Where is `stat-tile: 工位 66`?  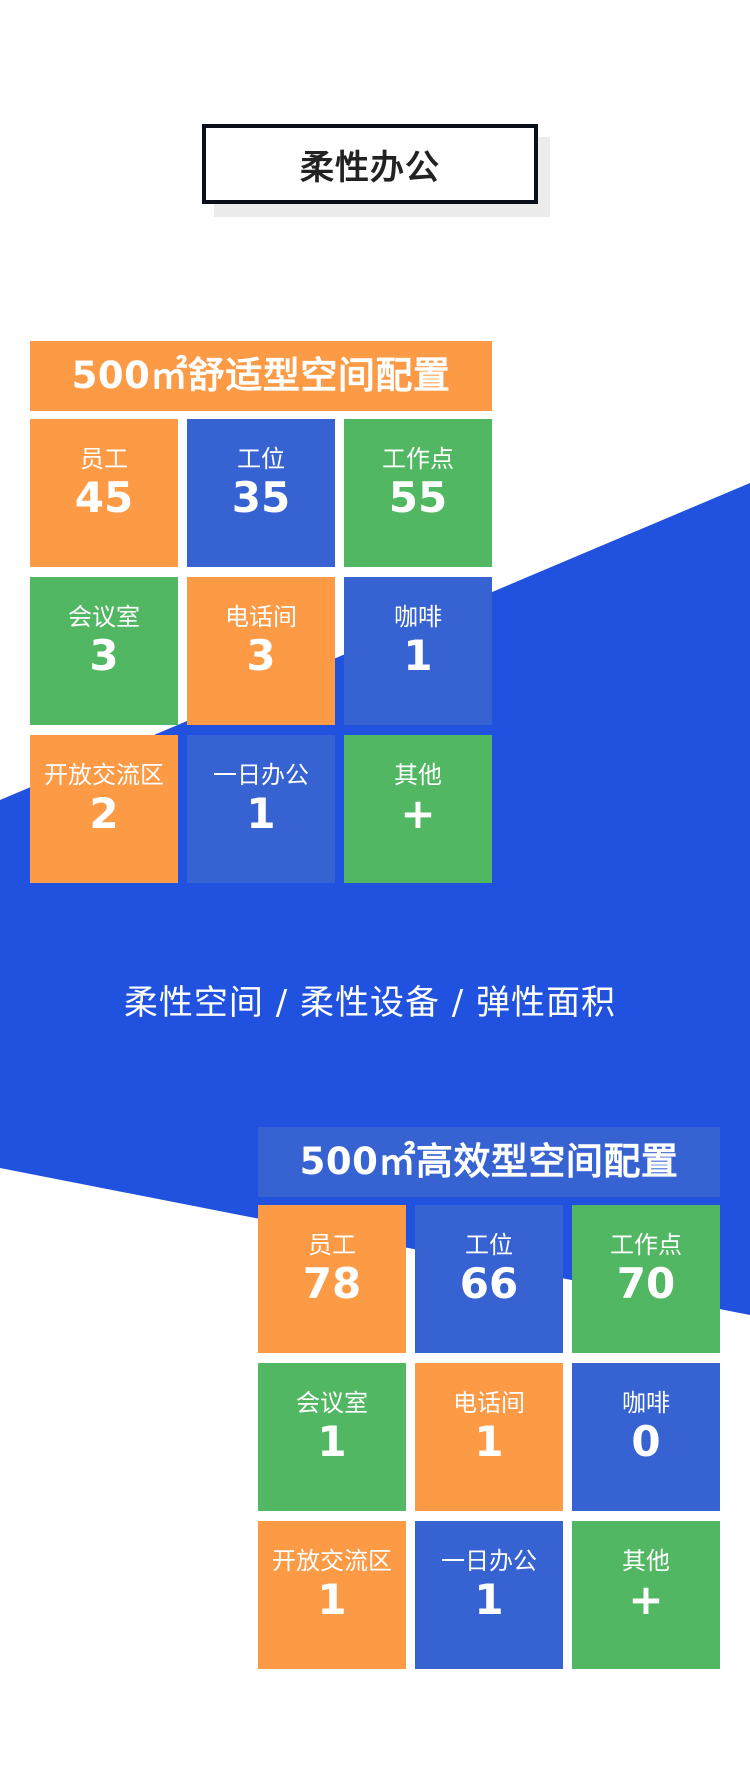 stat-tile: 工位 66 is located at coordinates (489, 1279).